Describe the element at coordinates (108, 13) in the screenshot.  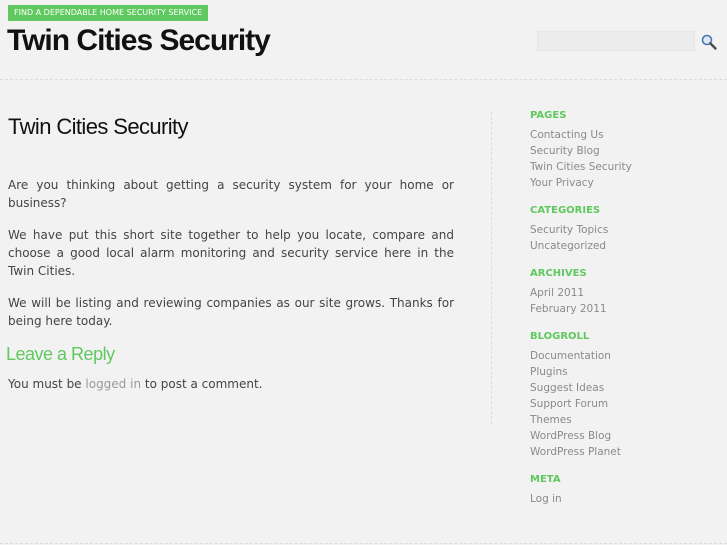
I see `site-tagline: FIND A DEPENDABLE HOME SECURITY SERVICE` at that location.